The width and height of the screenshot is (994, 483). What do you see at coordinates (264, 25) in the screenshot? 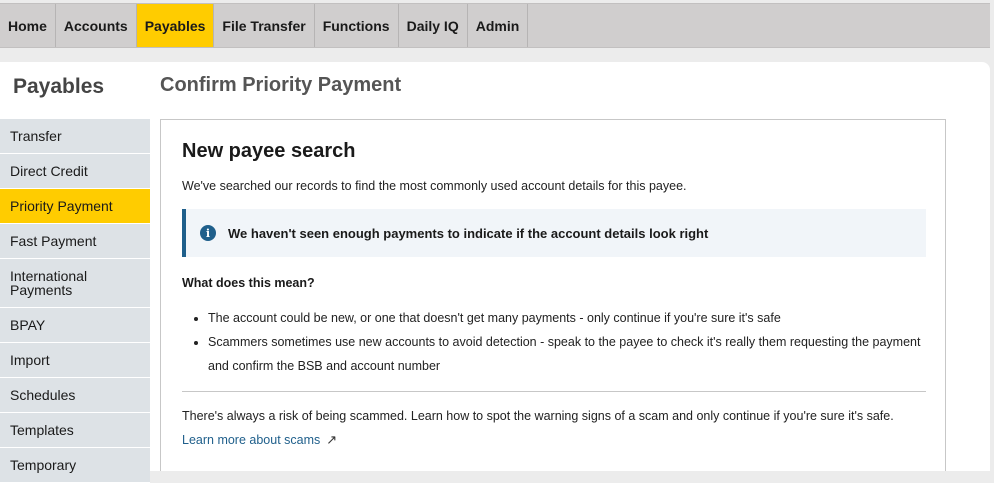
I see `tab-file-transfer: File Transfer` at bounding box center [264, 25].